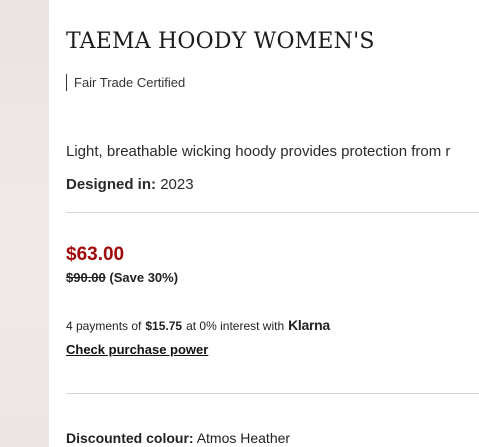 The width and height of the screenshot is (479, 447). I want to click on certification-divider, so click(66, 82).